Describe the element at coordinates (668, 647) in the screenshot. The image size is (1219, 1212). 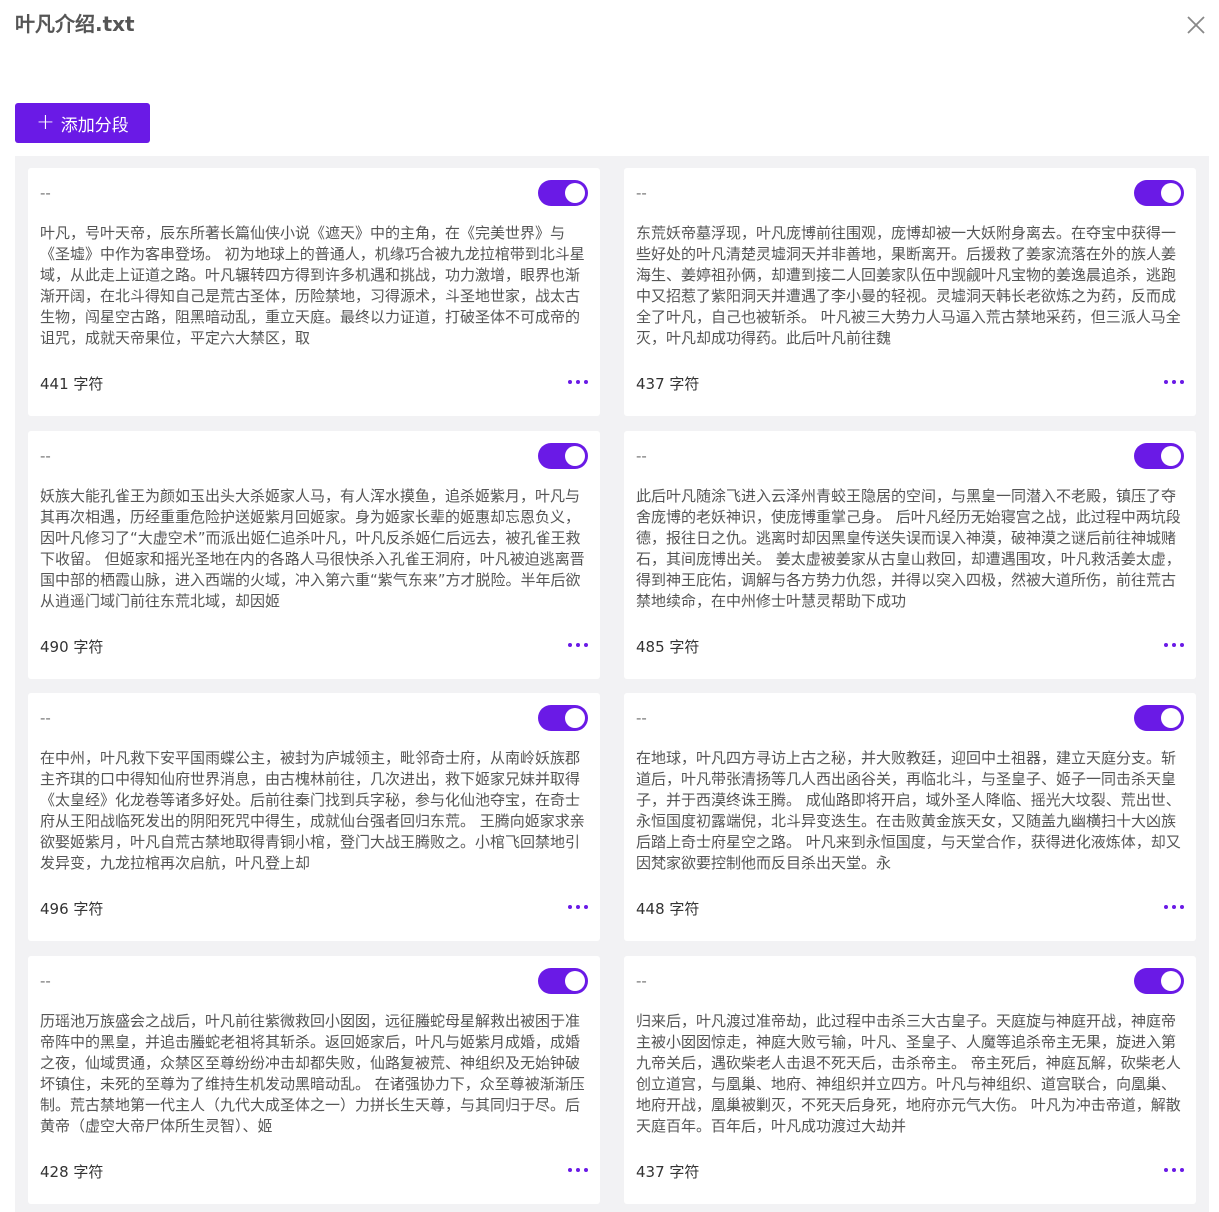
I see `segment-char-count: 485 字符` at that location.